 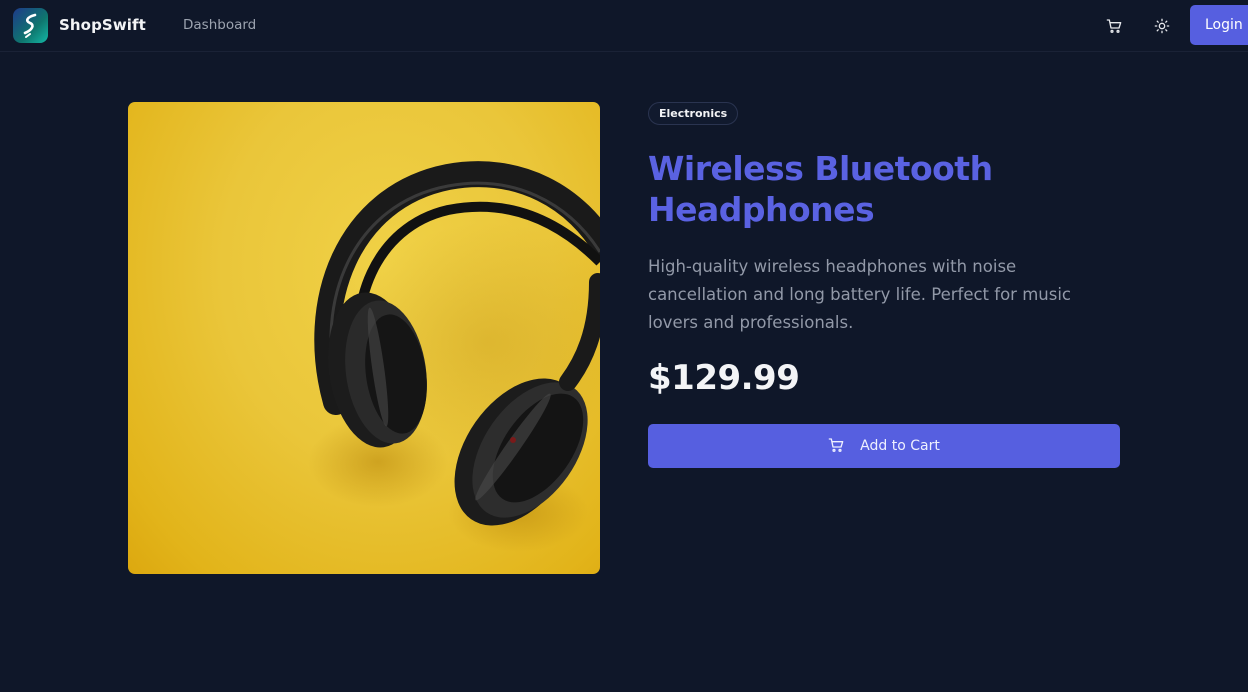 What do you see at coordinates (724, 378) in the screenshot?
I see `product-price: $129.99` at bounding box center [724, 378].